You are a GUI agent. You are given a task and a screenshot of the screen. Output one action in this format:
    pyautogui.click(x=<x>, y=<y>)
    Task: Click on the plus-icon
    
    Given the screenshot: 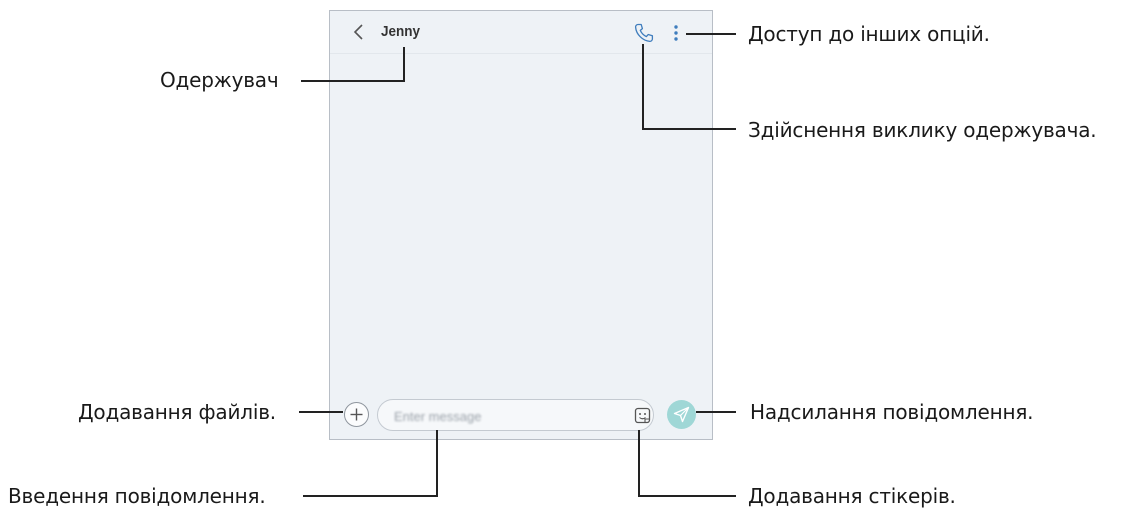 What is the action you would take?
    pyautogui.click(x=356, y=414)
    